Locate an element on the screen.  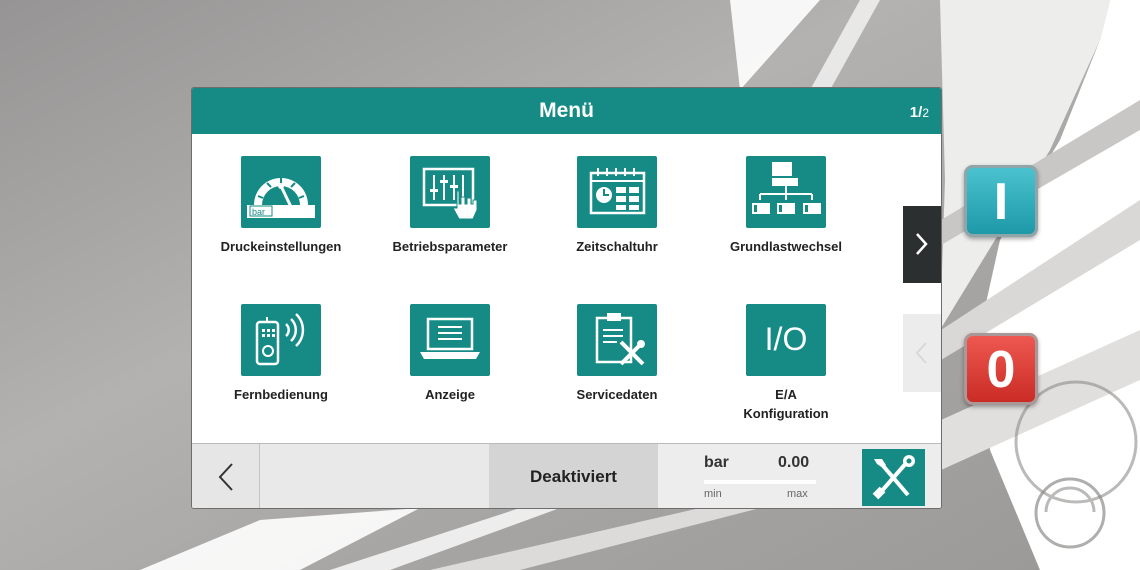
pressure-unit: bar is located at coordinates (716, 462).